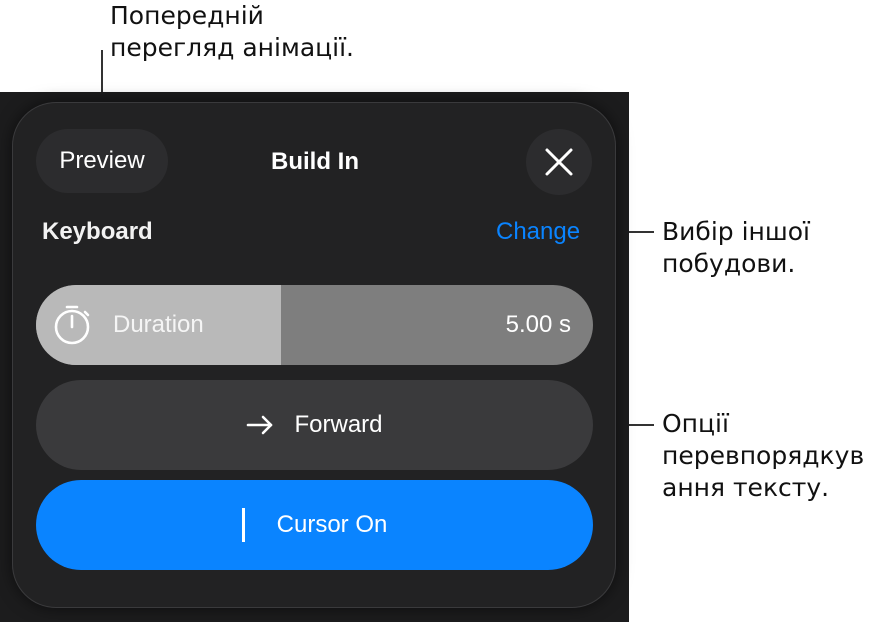 The width and height of the screenshot is (886, 622). What do you see at coordinates (746, 487) in the screenshot?
I see `callout-direction-line-3: ання тексту.` at bounding box center [746, 487].